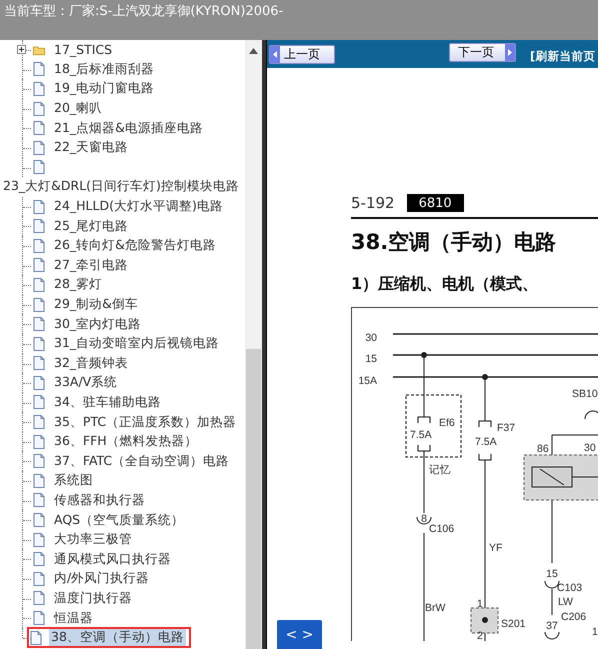  I want to click on tree-item: AQS（空气质量系统）, so click(119, 520).